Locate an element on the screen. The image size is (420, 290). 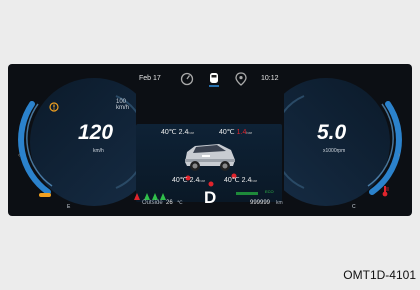
eco-bar is located at coordinates (247, 193).